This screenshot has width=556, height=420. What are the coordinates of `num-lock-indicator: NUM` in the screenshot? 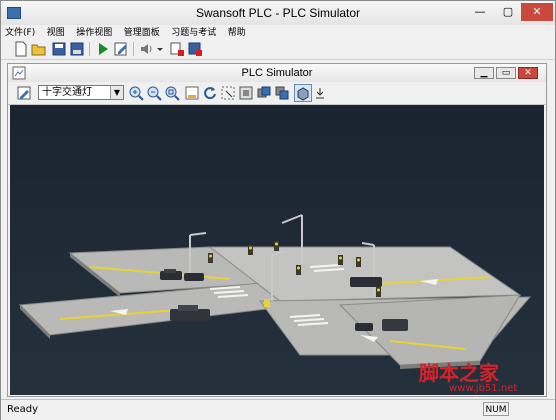 It's located at (496, 409).